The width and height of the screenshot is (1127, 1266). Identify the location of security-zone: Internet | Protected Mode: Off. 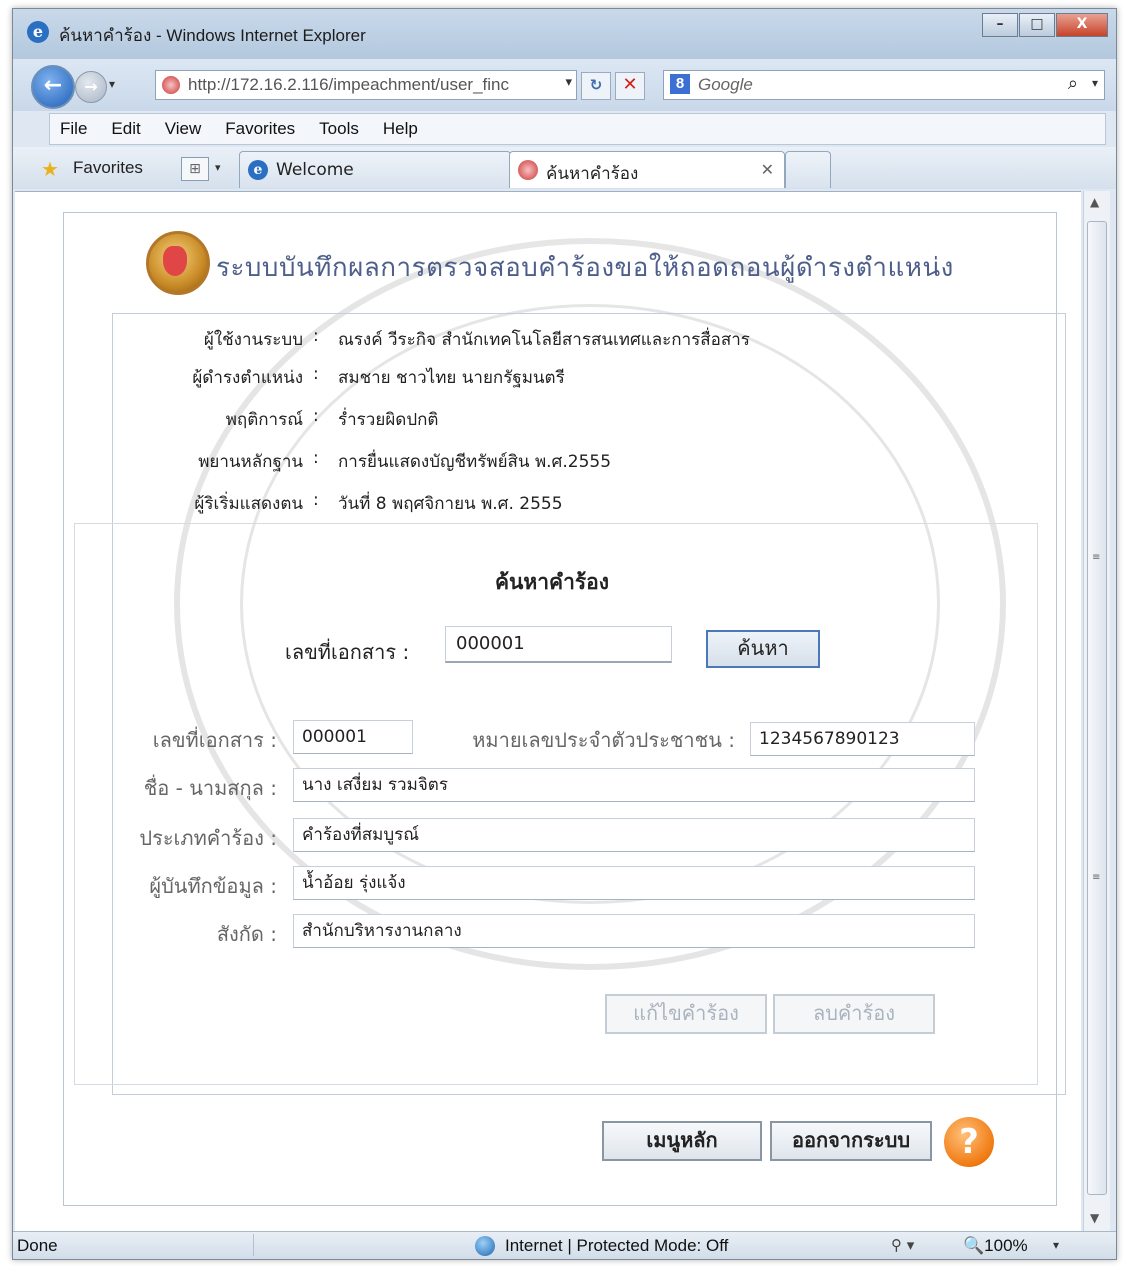
(617, 1245).